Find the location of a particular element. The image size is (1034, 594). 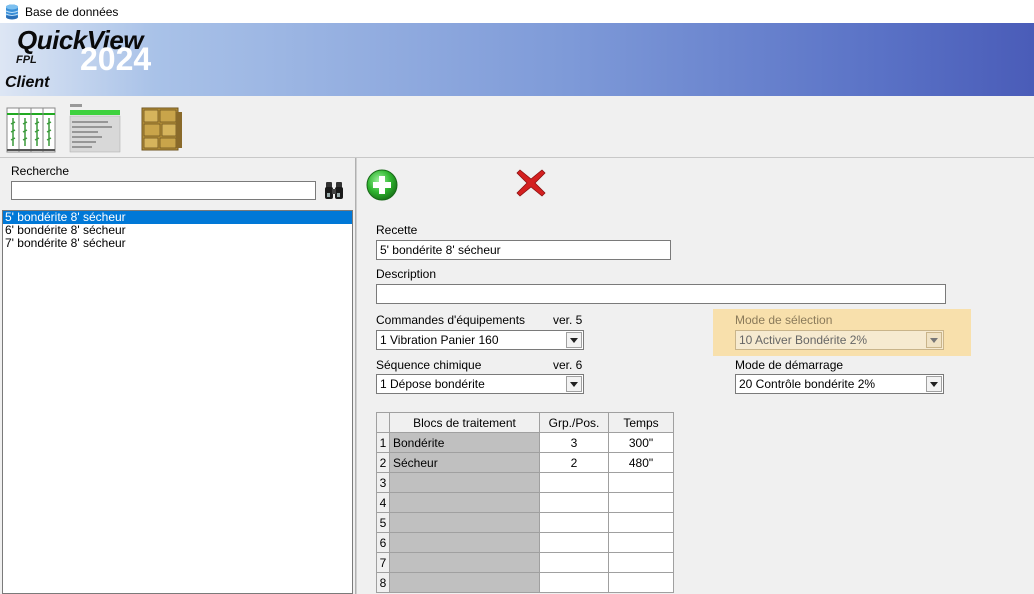

description-field is located at coordinates (661, 294).